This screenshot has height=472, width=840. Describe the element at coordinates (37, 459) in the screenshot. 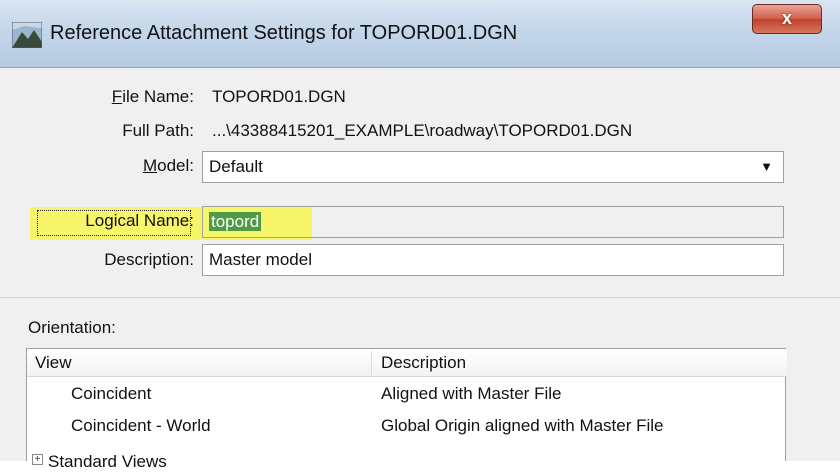

I see `expand-icon: +` at that location.